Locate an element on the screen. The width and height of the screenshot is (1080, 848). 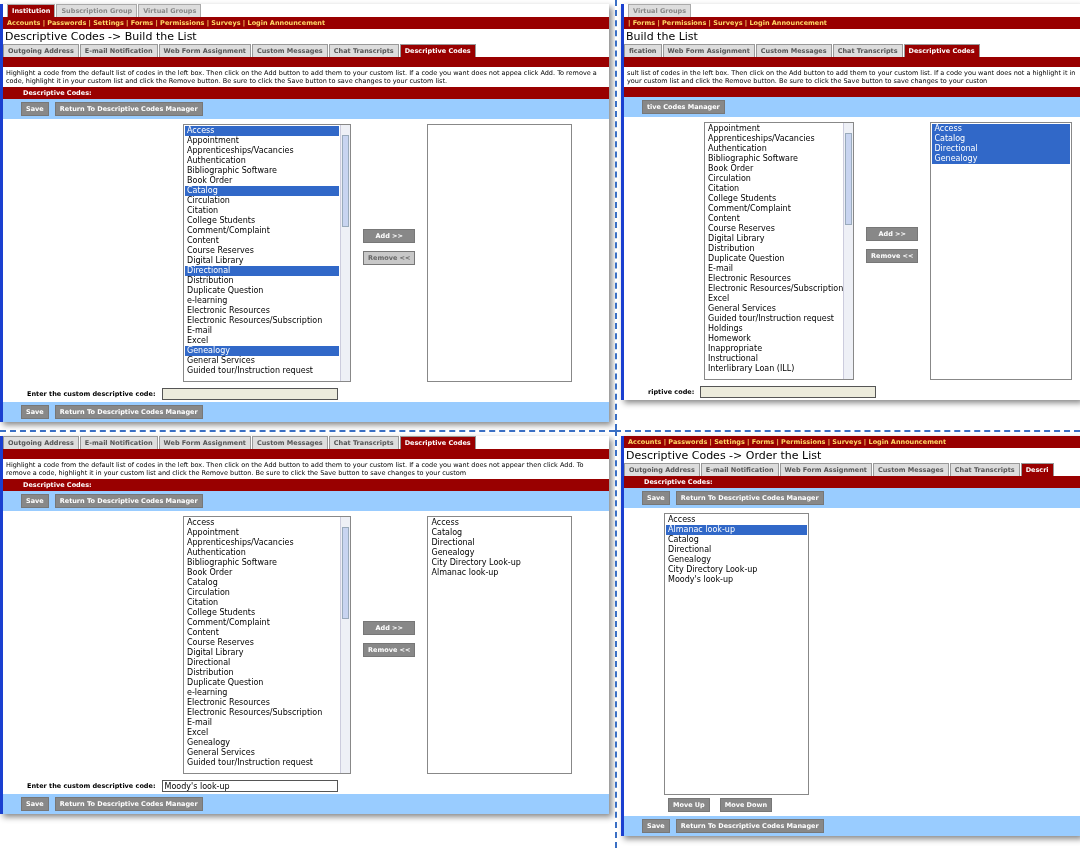
list-item: Instructional is located at coordinates (774, 359).